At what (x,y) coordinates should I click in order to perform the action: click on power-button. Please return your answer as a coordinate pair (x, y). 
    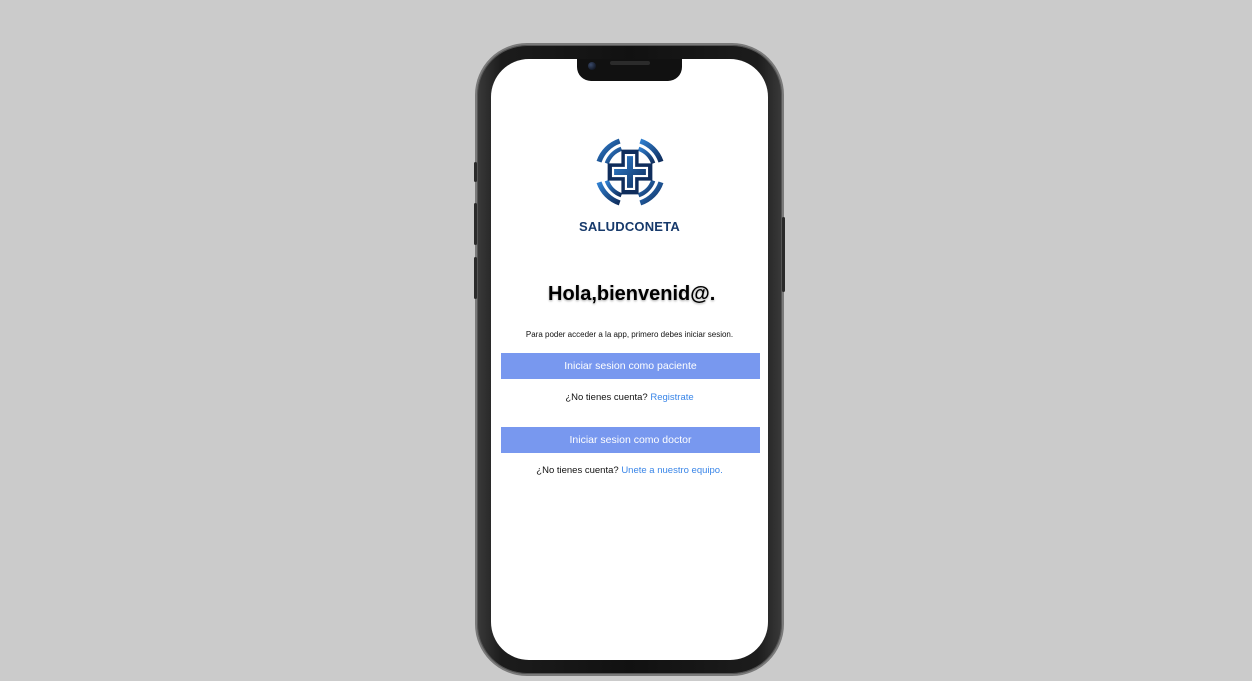
    Looking at the image, I should click on (783, 254).